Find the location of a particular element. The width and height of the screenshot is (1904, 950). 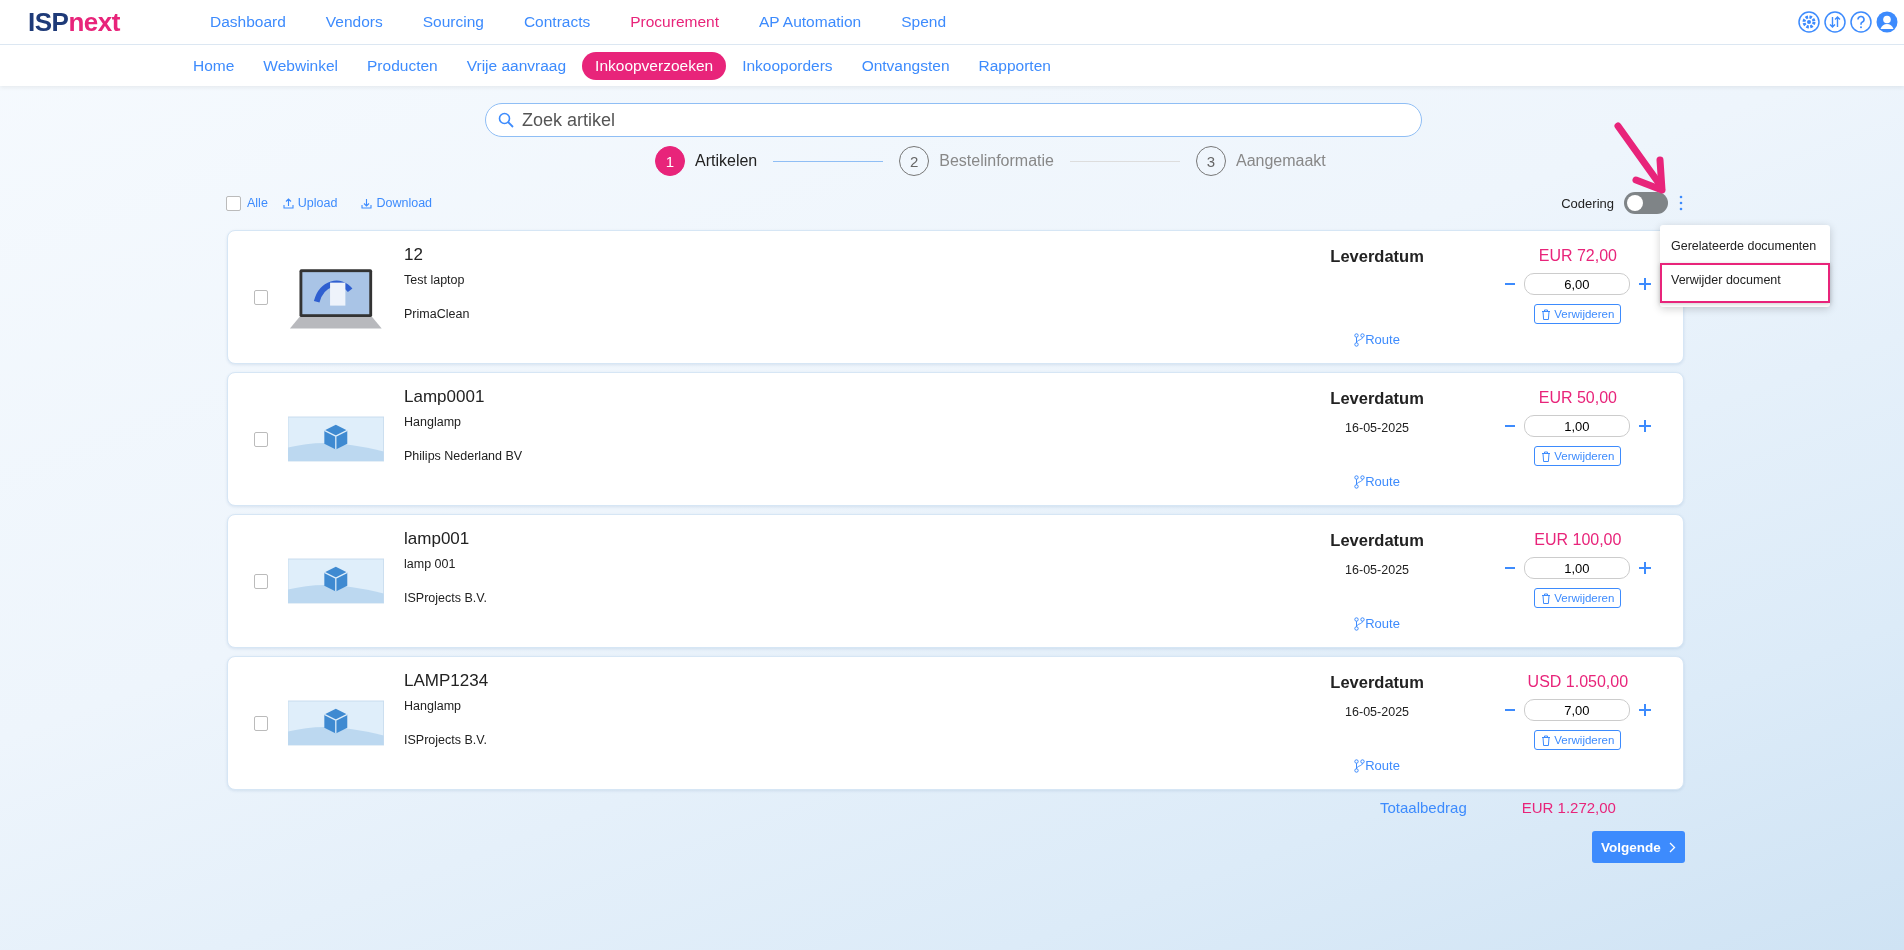

item-code: Lamp0001 is located at coordinates (445, 397).